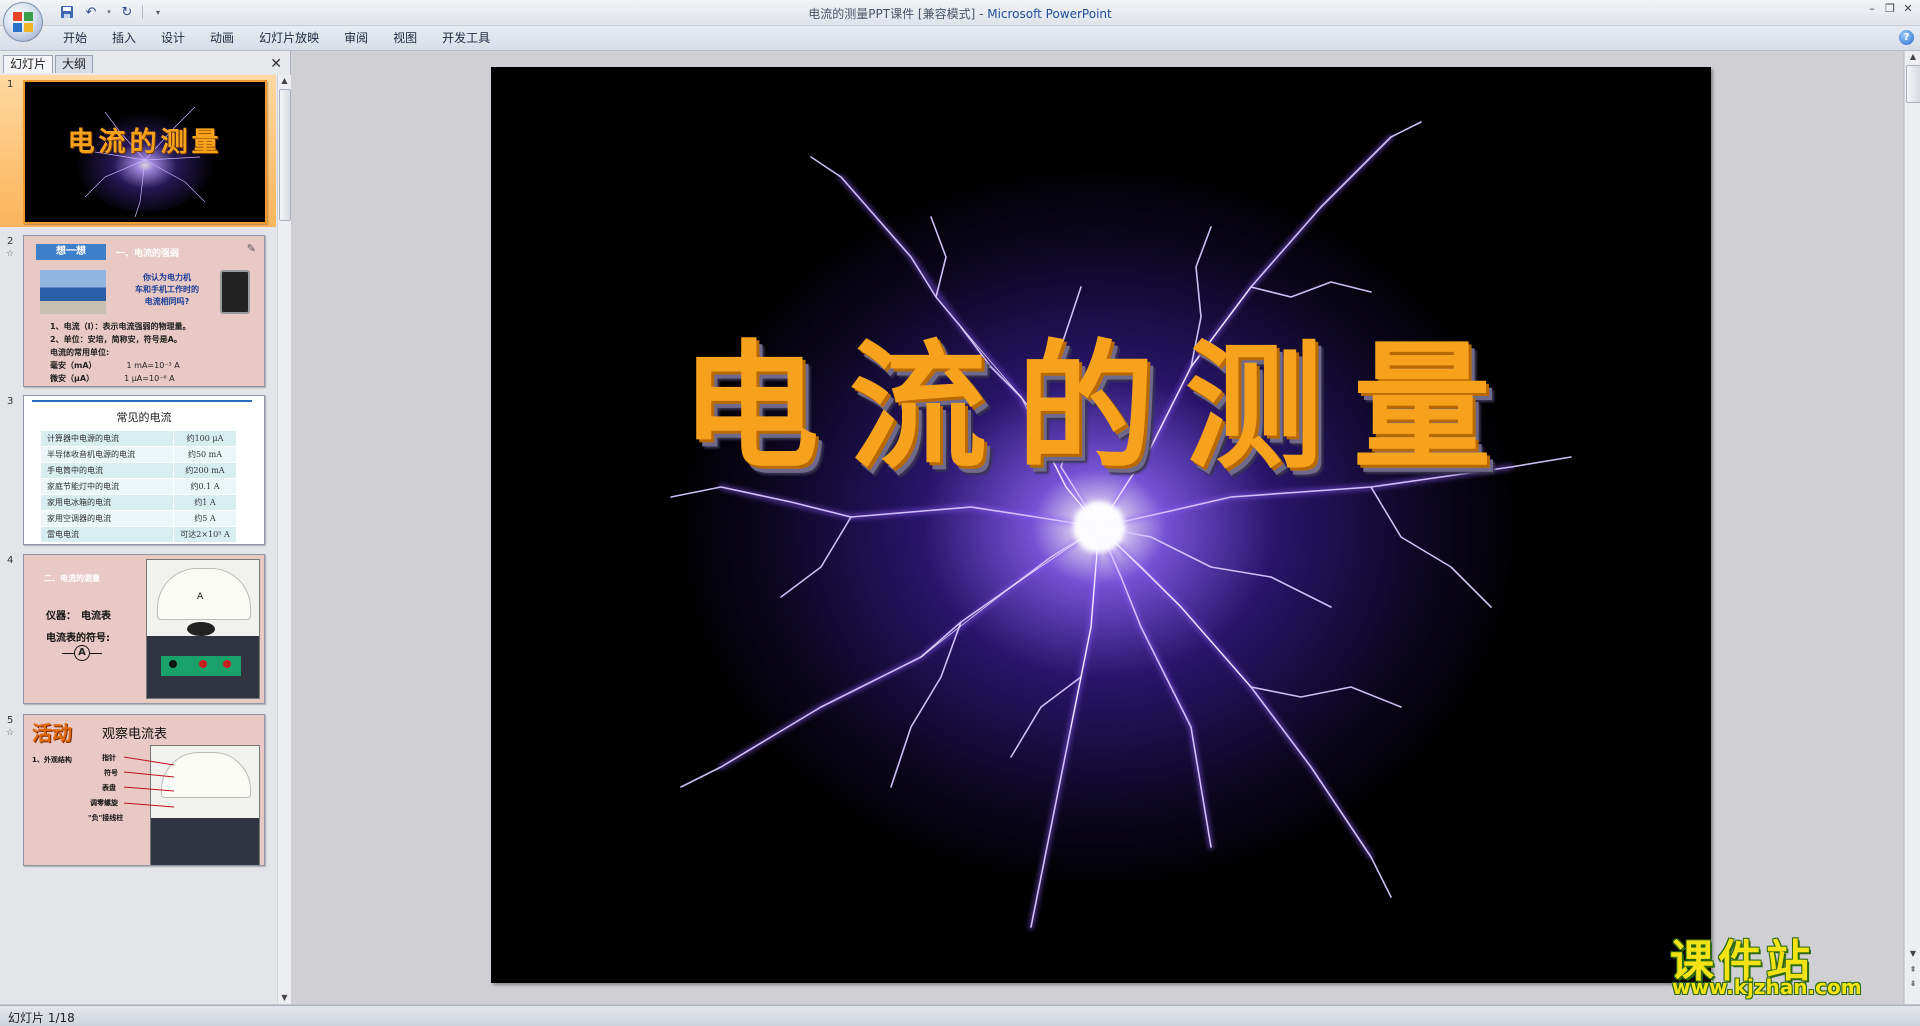  What do you see at coordinates (1872, 9) in the screenshot?
I see `minimize-icon: –` at bounding box center [1872, 9].